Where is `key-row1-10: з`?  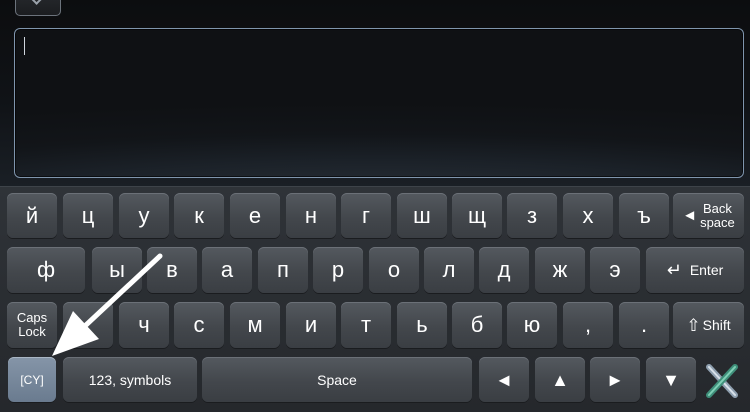
key-row1-10: з is located at coordinates (532, 215).